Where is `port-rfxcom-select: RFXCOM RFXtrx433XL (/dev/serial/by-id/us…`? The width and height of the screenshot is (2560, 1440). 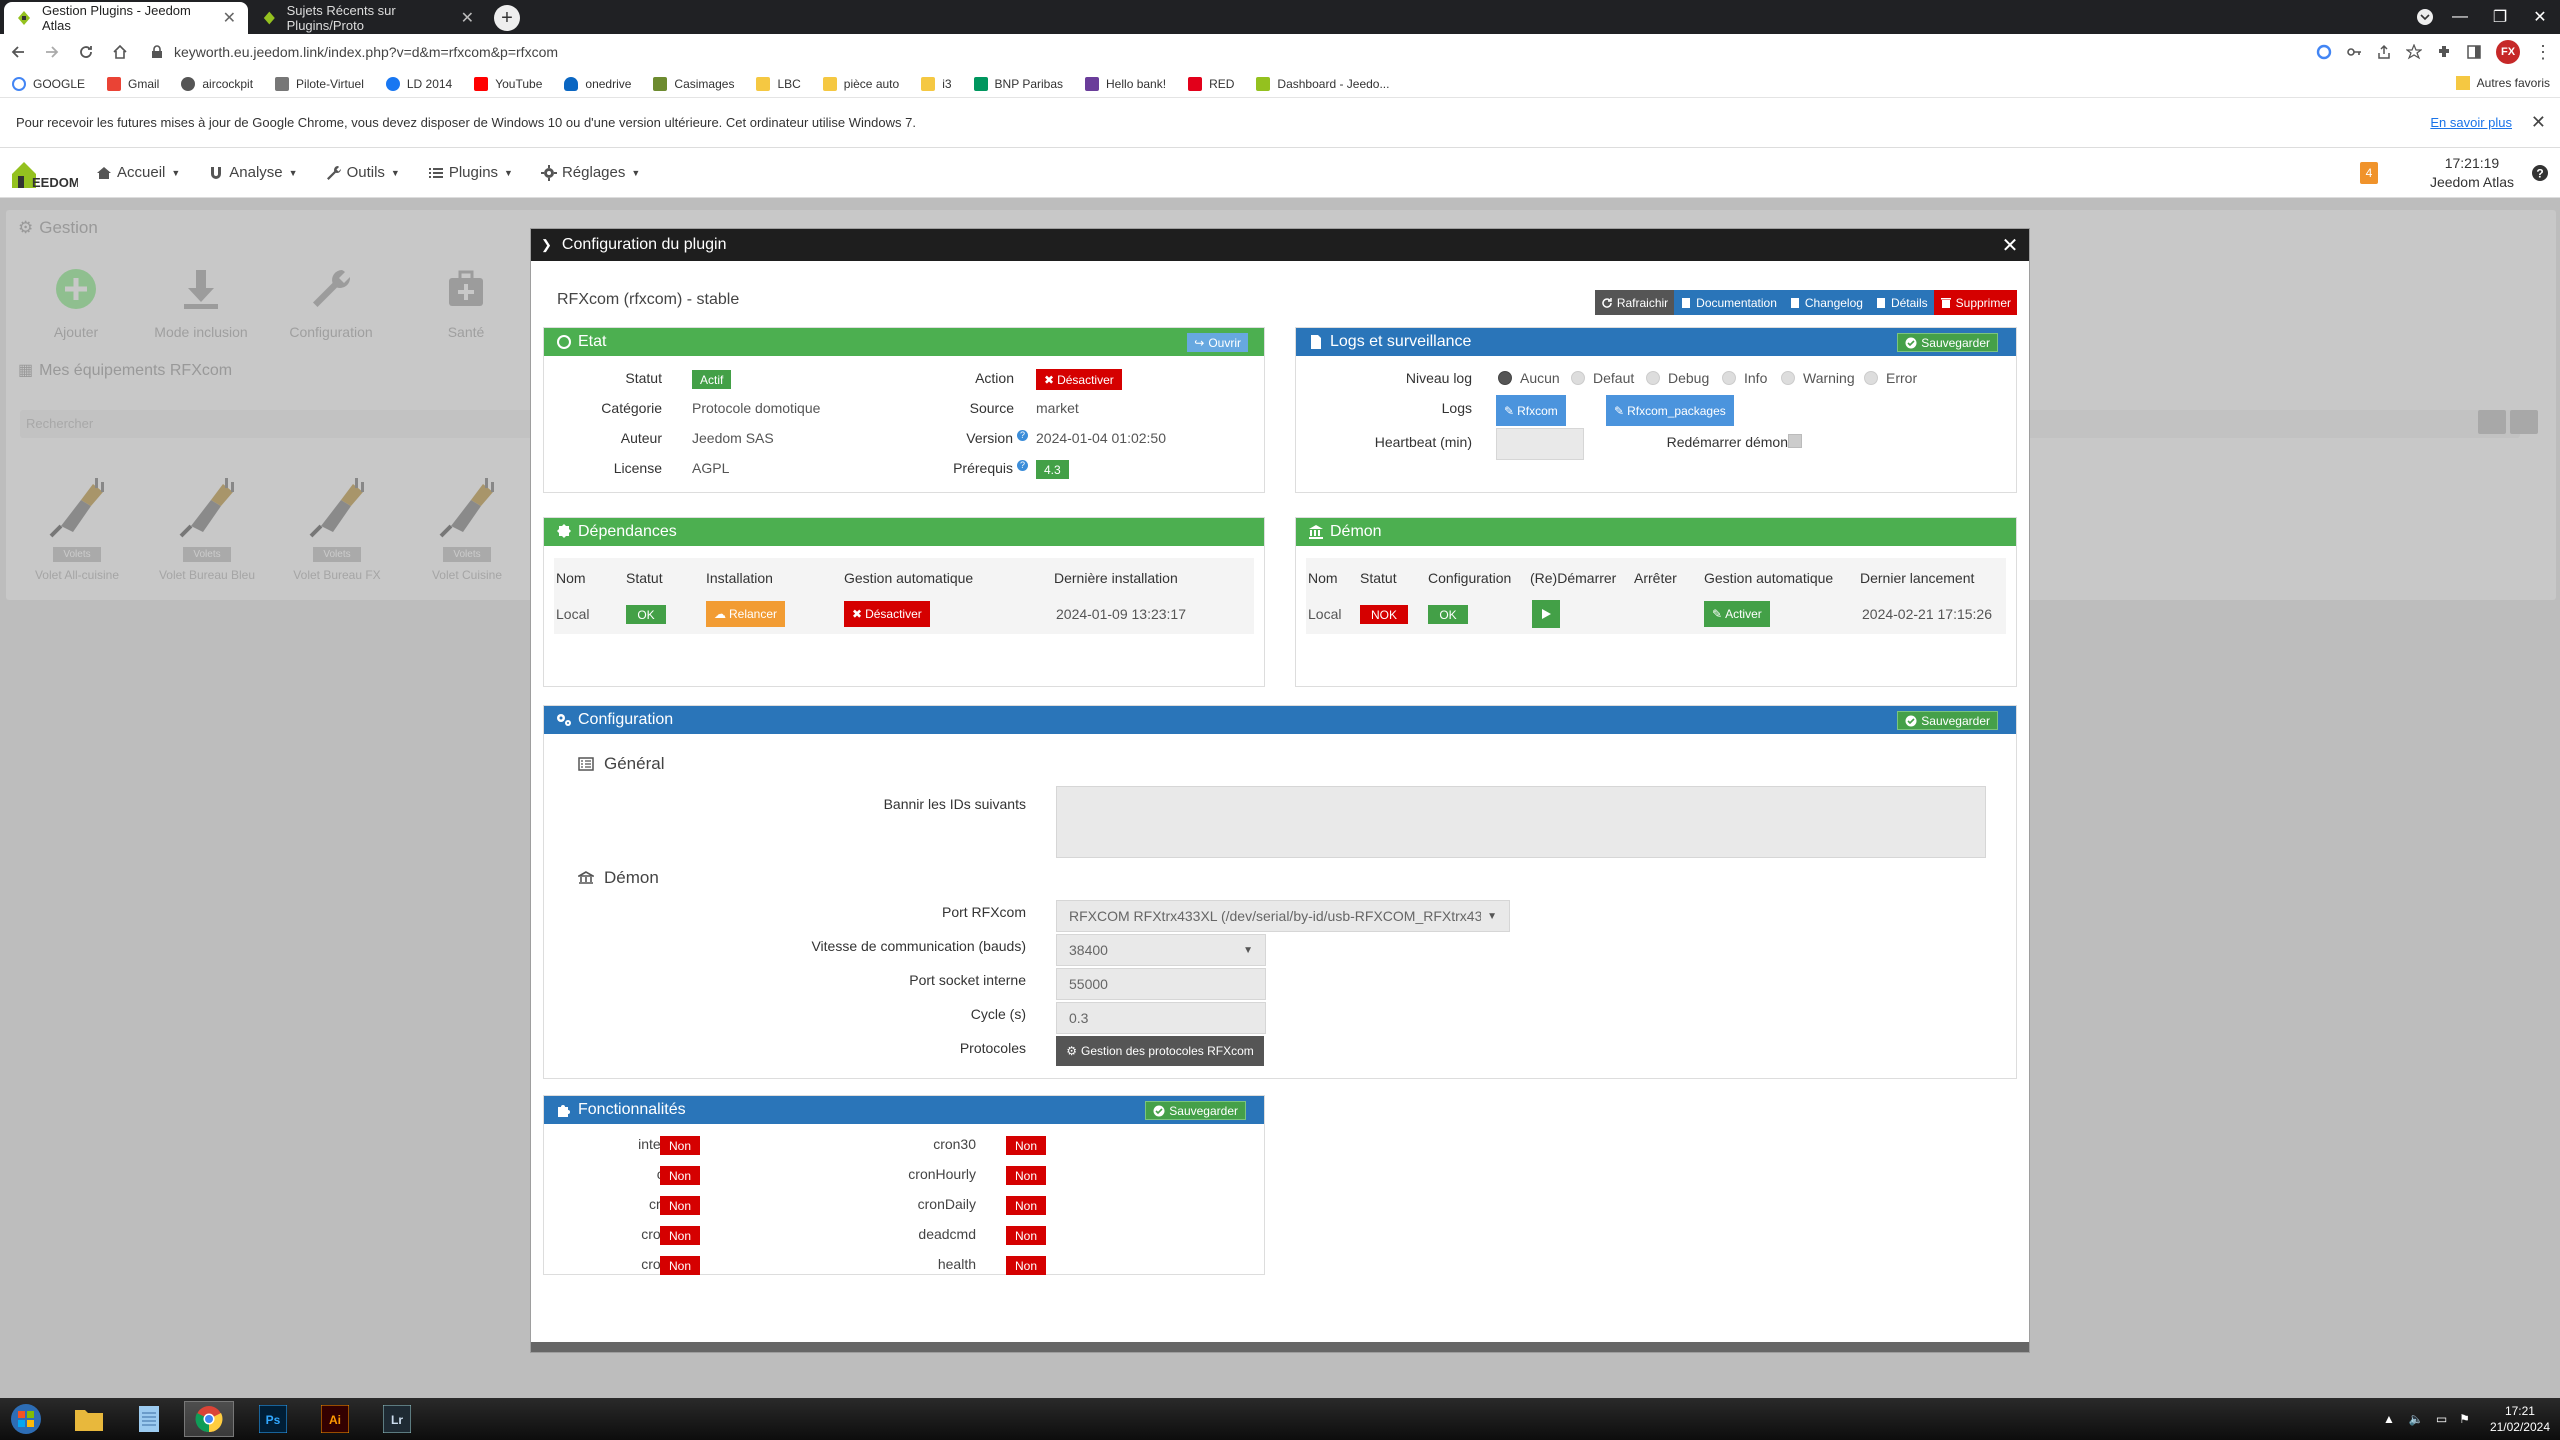
port-rfxcom-select: RFXCOM RFXtrx433XL (/dev/serial/by-id/us… is located at coordinates (1283, 916).